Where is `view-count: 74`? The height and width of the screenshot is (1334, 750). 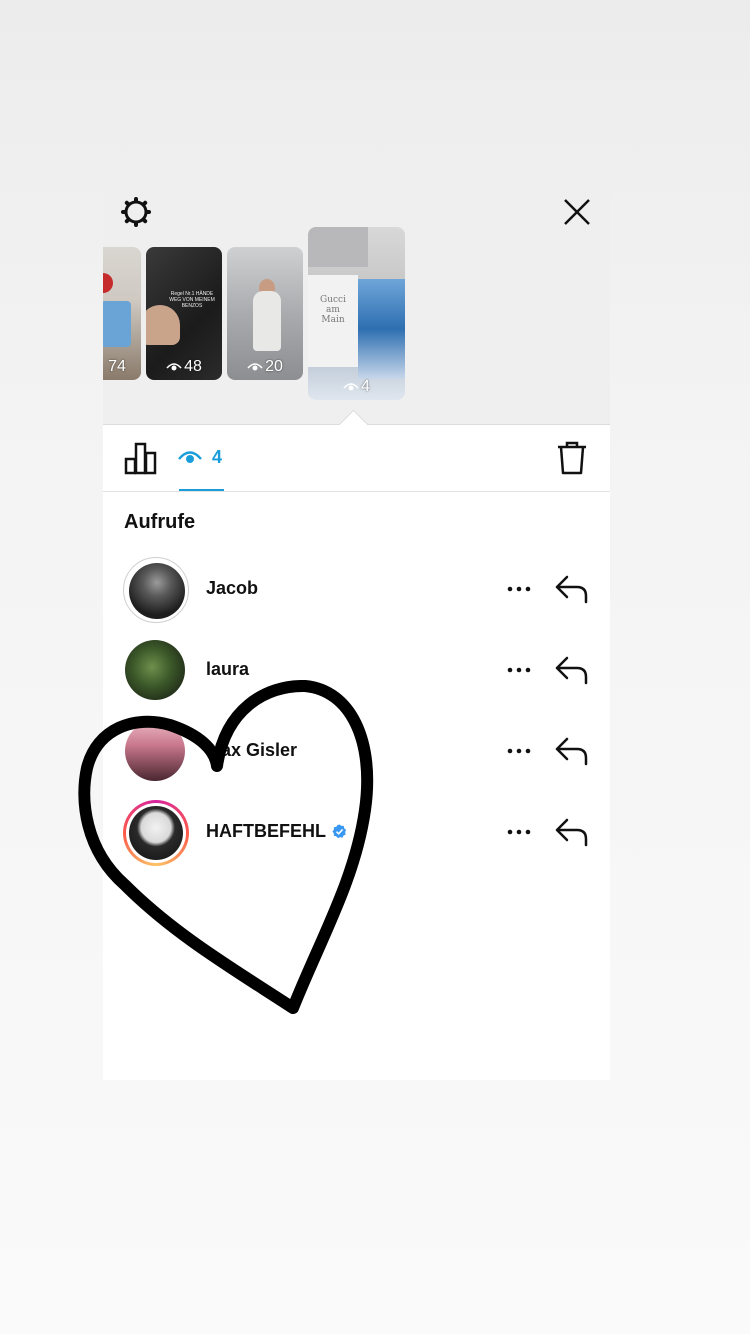
view-count: 74 is located at coordinates (117, 366).